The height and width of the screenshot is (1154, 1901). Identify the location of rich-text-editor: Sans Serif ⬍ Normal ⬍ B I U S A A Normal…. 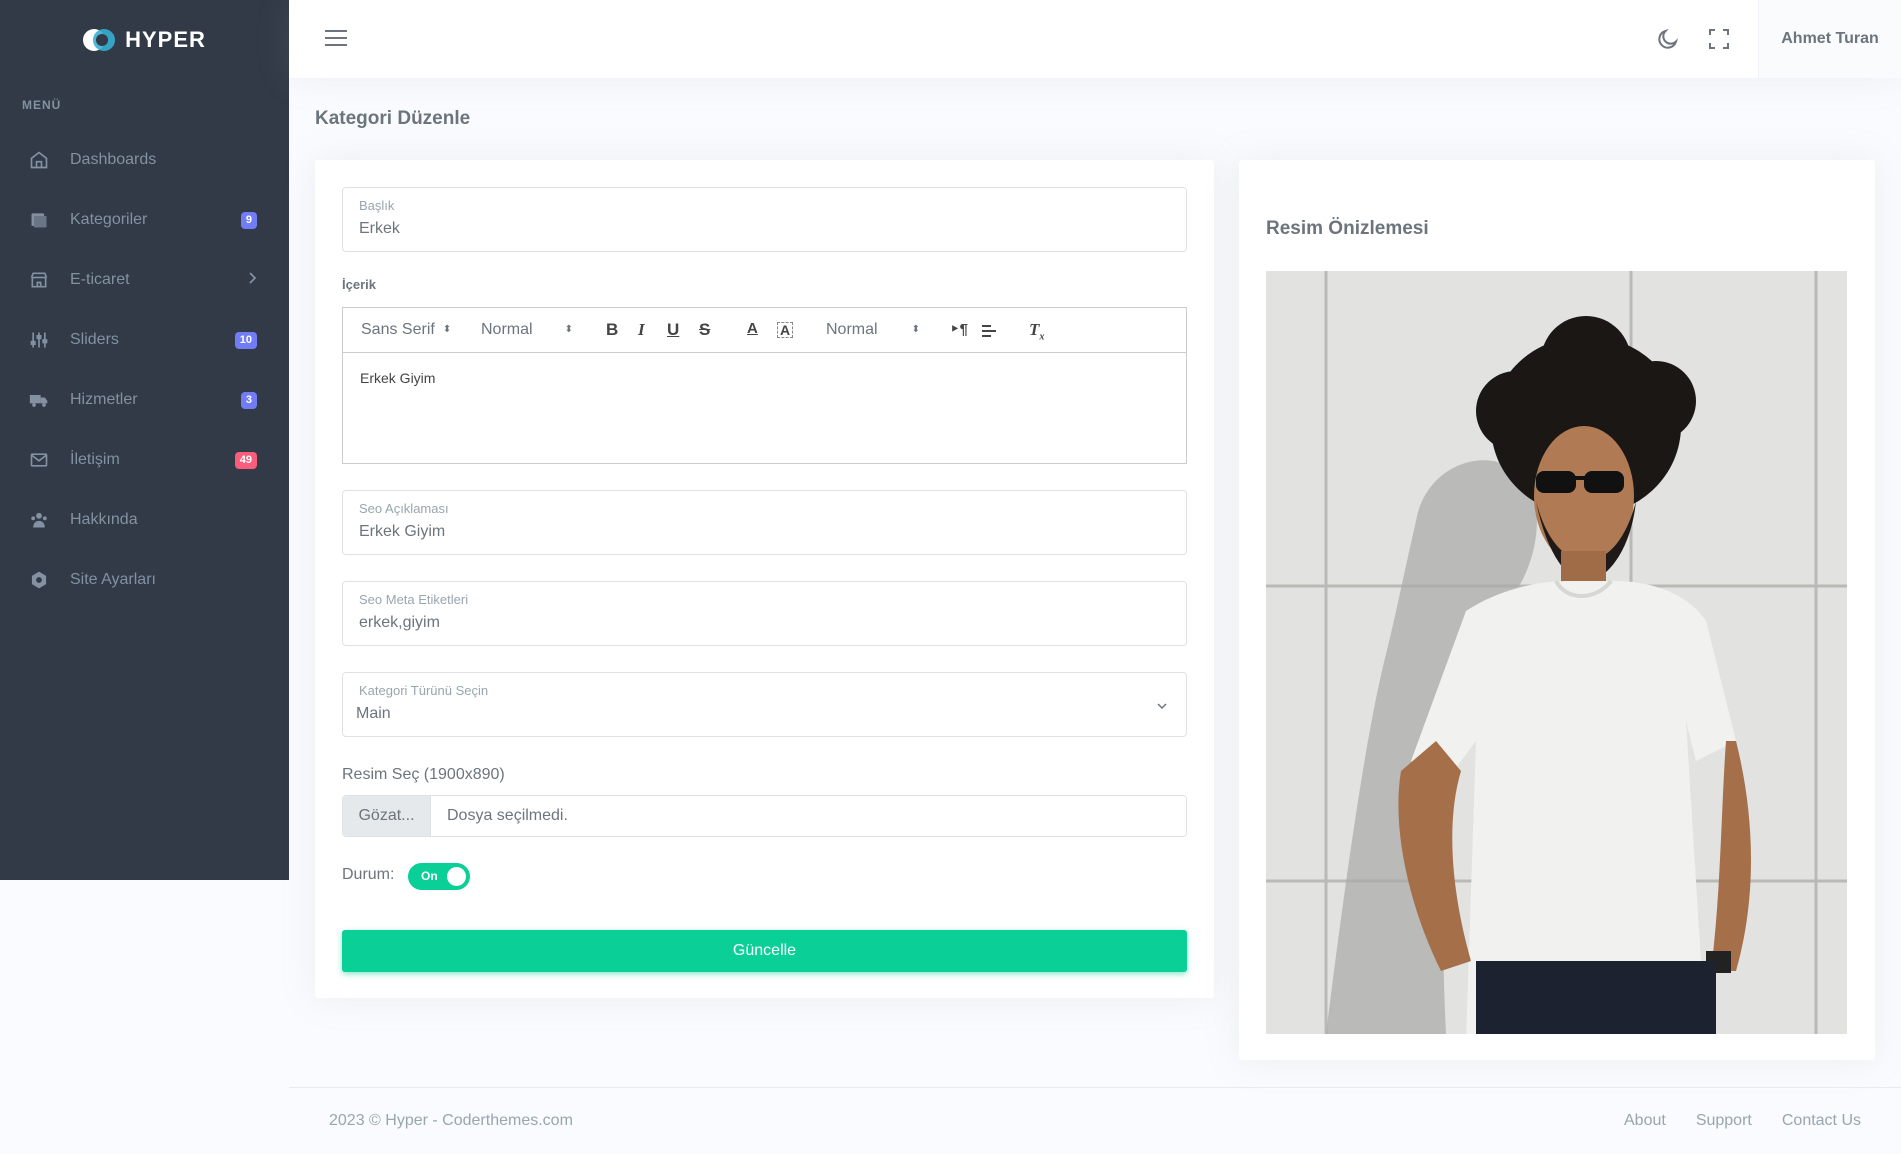
(764, 385).